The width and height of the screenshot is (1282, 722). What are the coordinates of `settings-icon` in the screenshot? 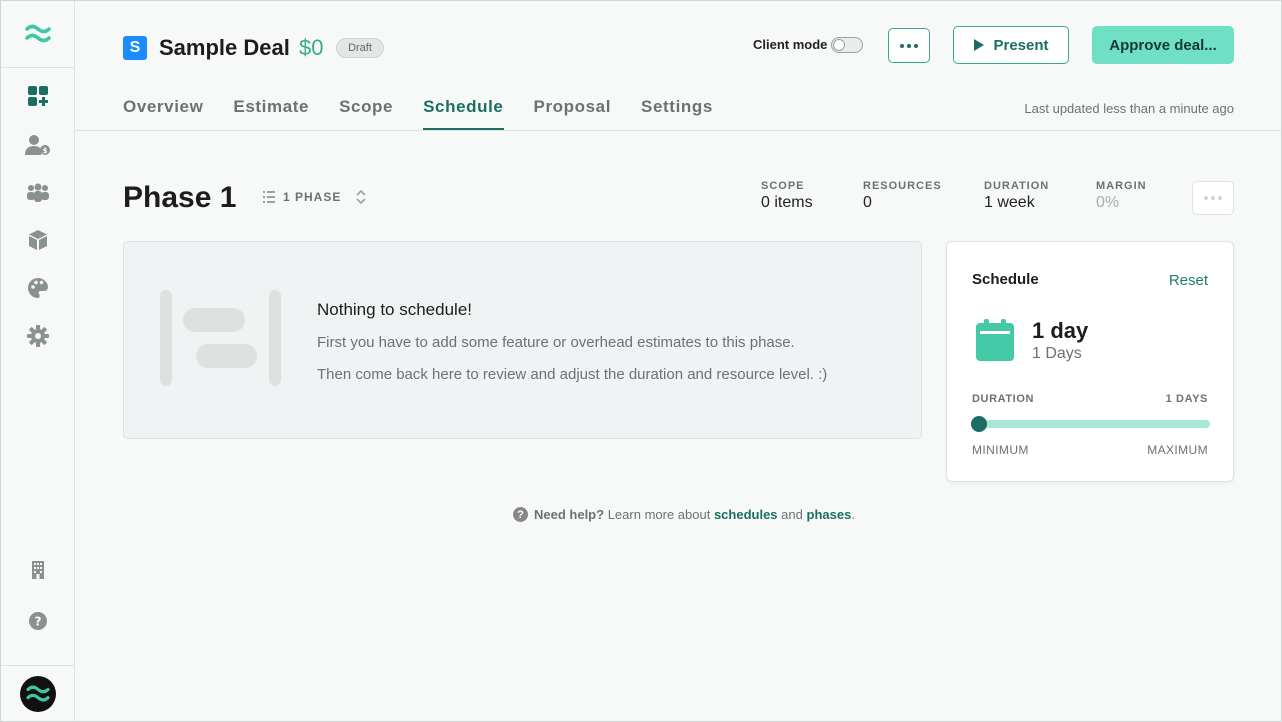 It's located at (37, 336).